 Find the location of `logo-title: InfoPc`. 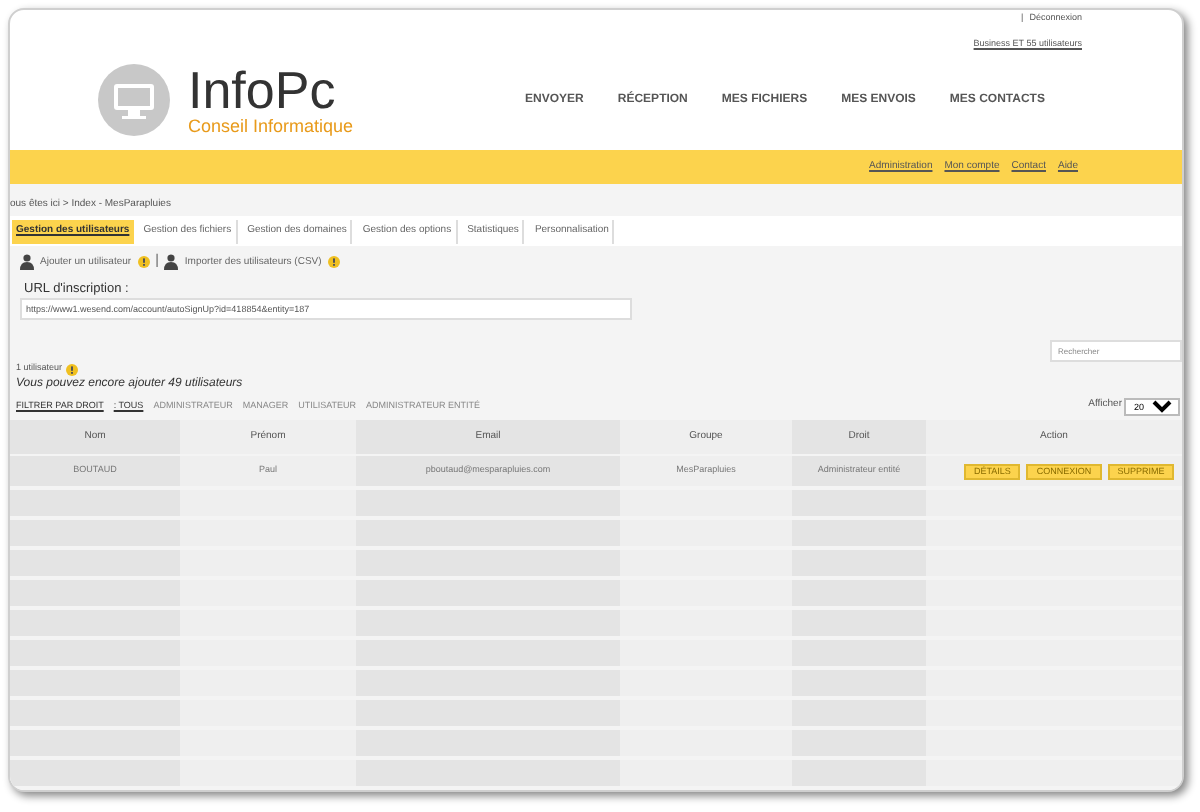

logo-title: InfoPc is located at coordinates (262, 90).